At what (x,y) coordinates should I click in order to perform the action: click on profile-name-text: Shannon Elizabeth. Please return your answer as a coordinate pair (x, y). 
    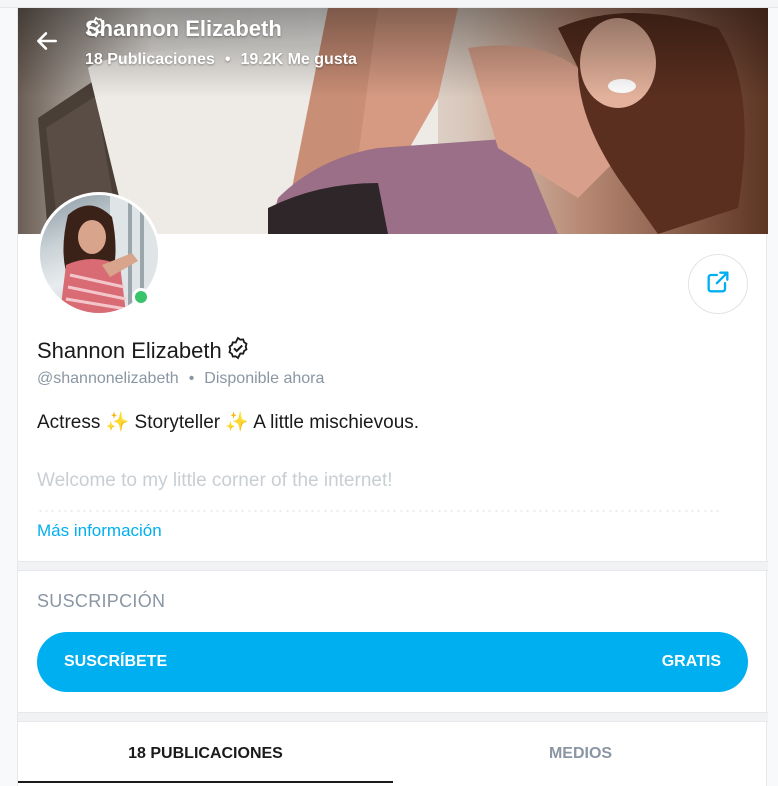
    Looking at the image, I should click on (129, 350).